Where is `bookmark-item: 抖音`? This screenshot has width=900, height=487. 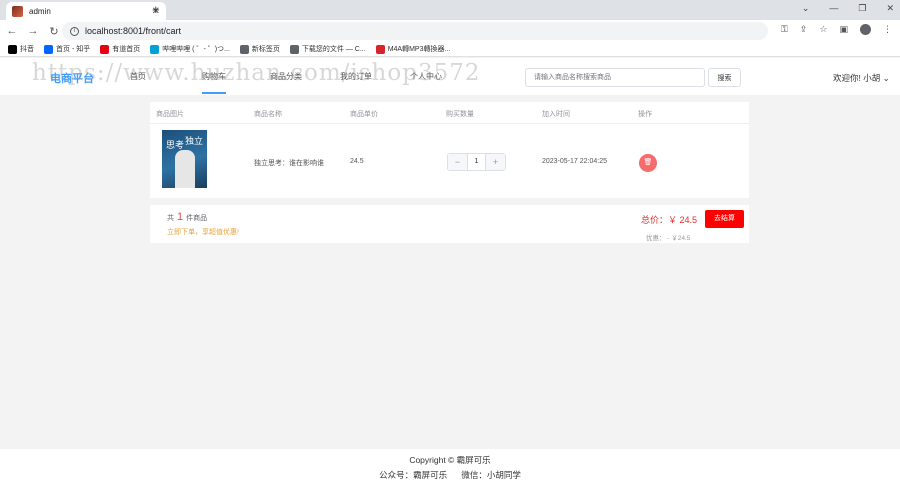
bookmark-item: 抖音 is located at coordinates (21, 49).